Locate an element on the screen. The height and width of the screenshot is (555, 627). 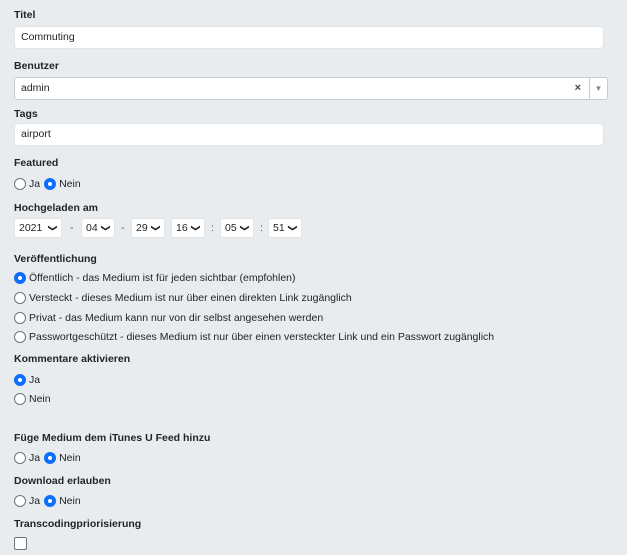
upload-year-select: 2021 ❯ is located at coordinates (38, 228).